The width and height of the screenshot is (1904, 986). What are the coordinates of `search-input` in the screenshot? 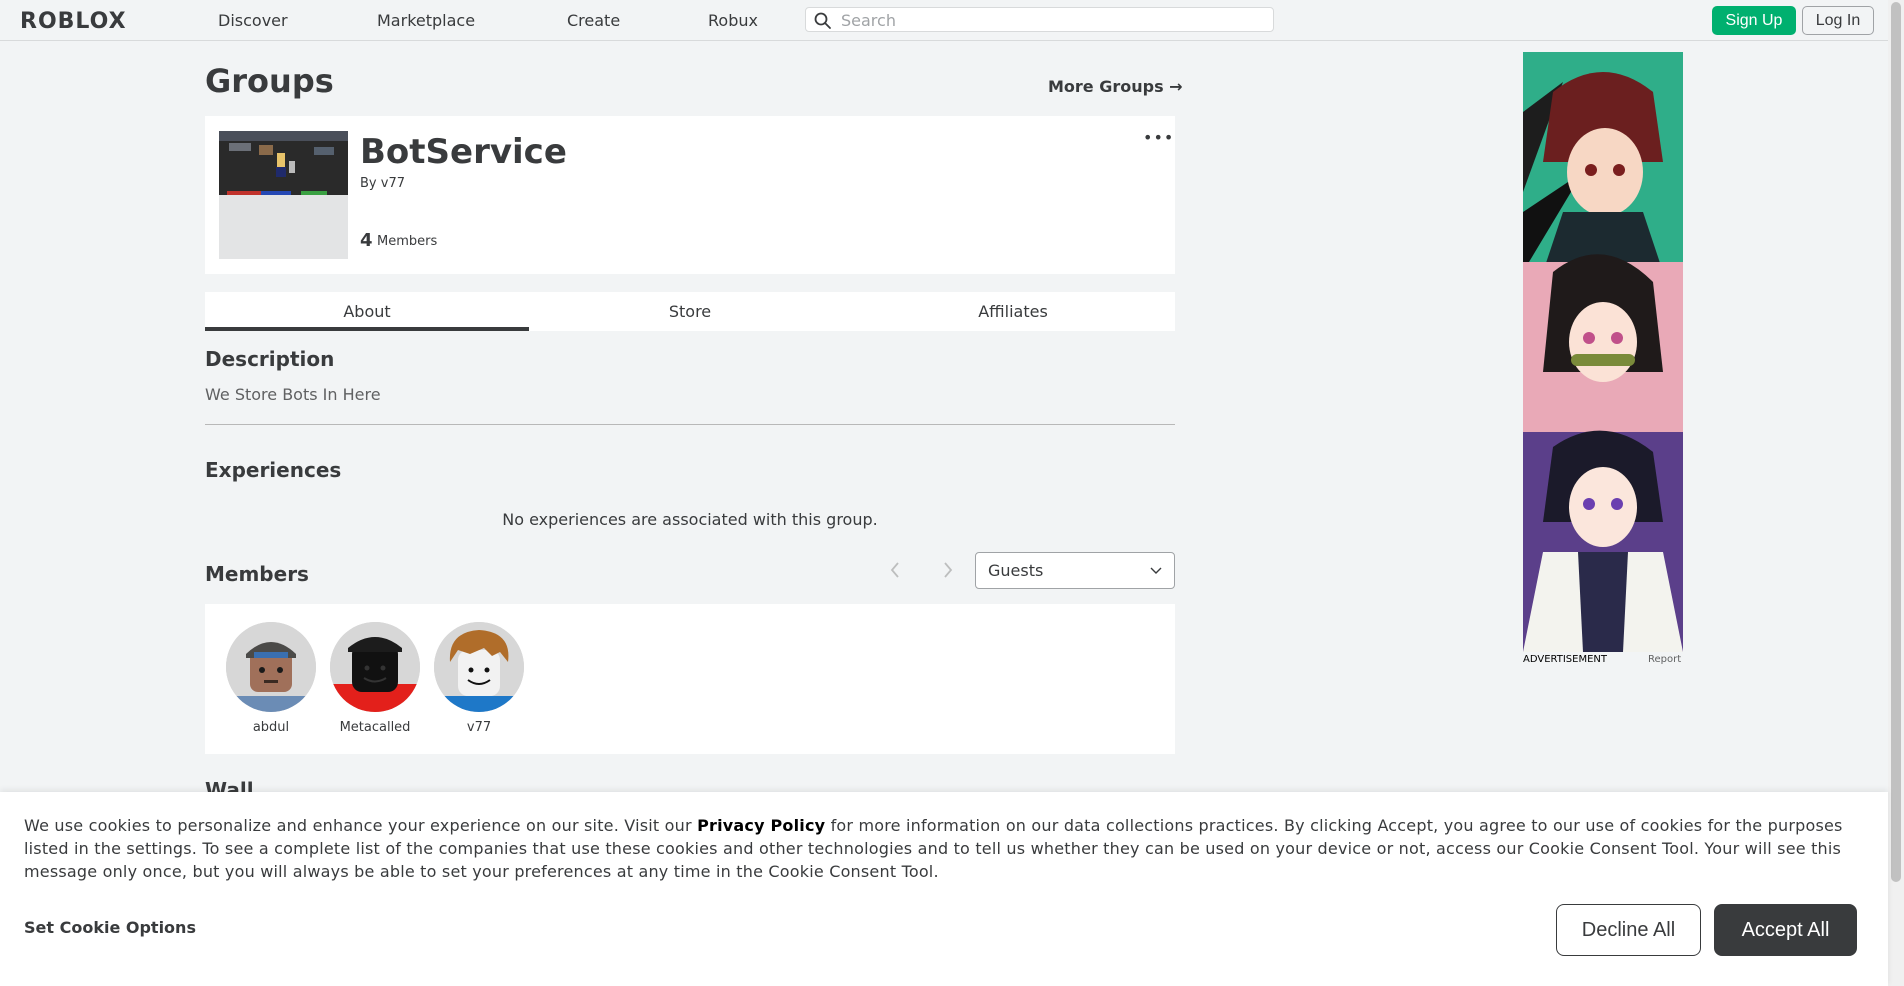 It's located at (1051, 20).